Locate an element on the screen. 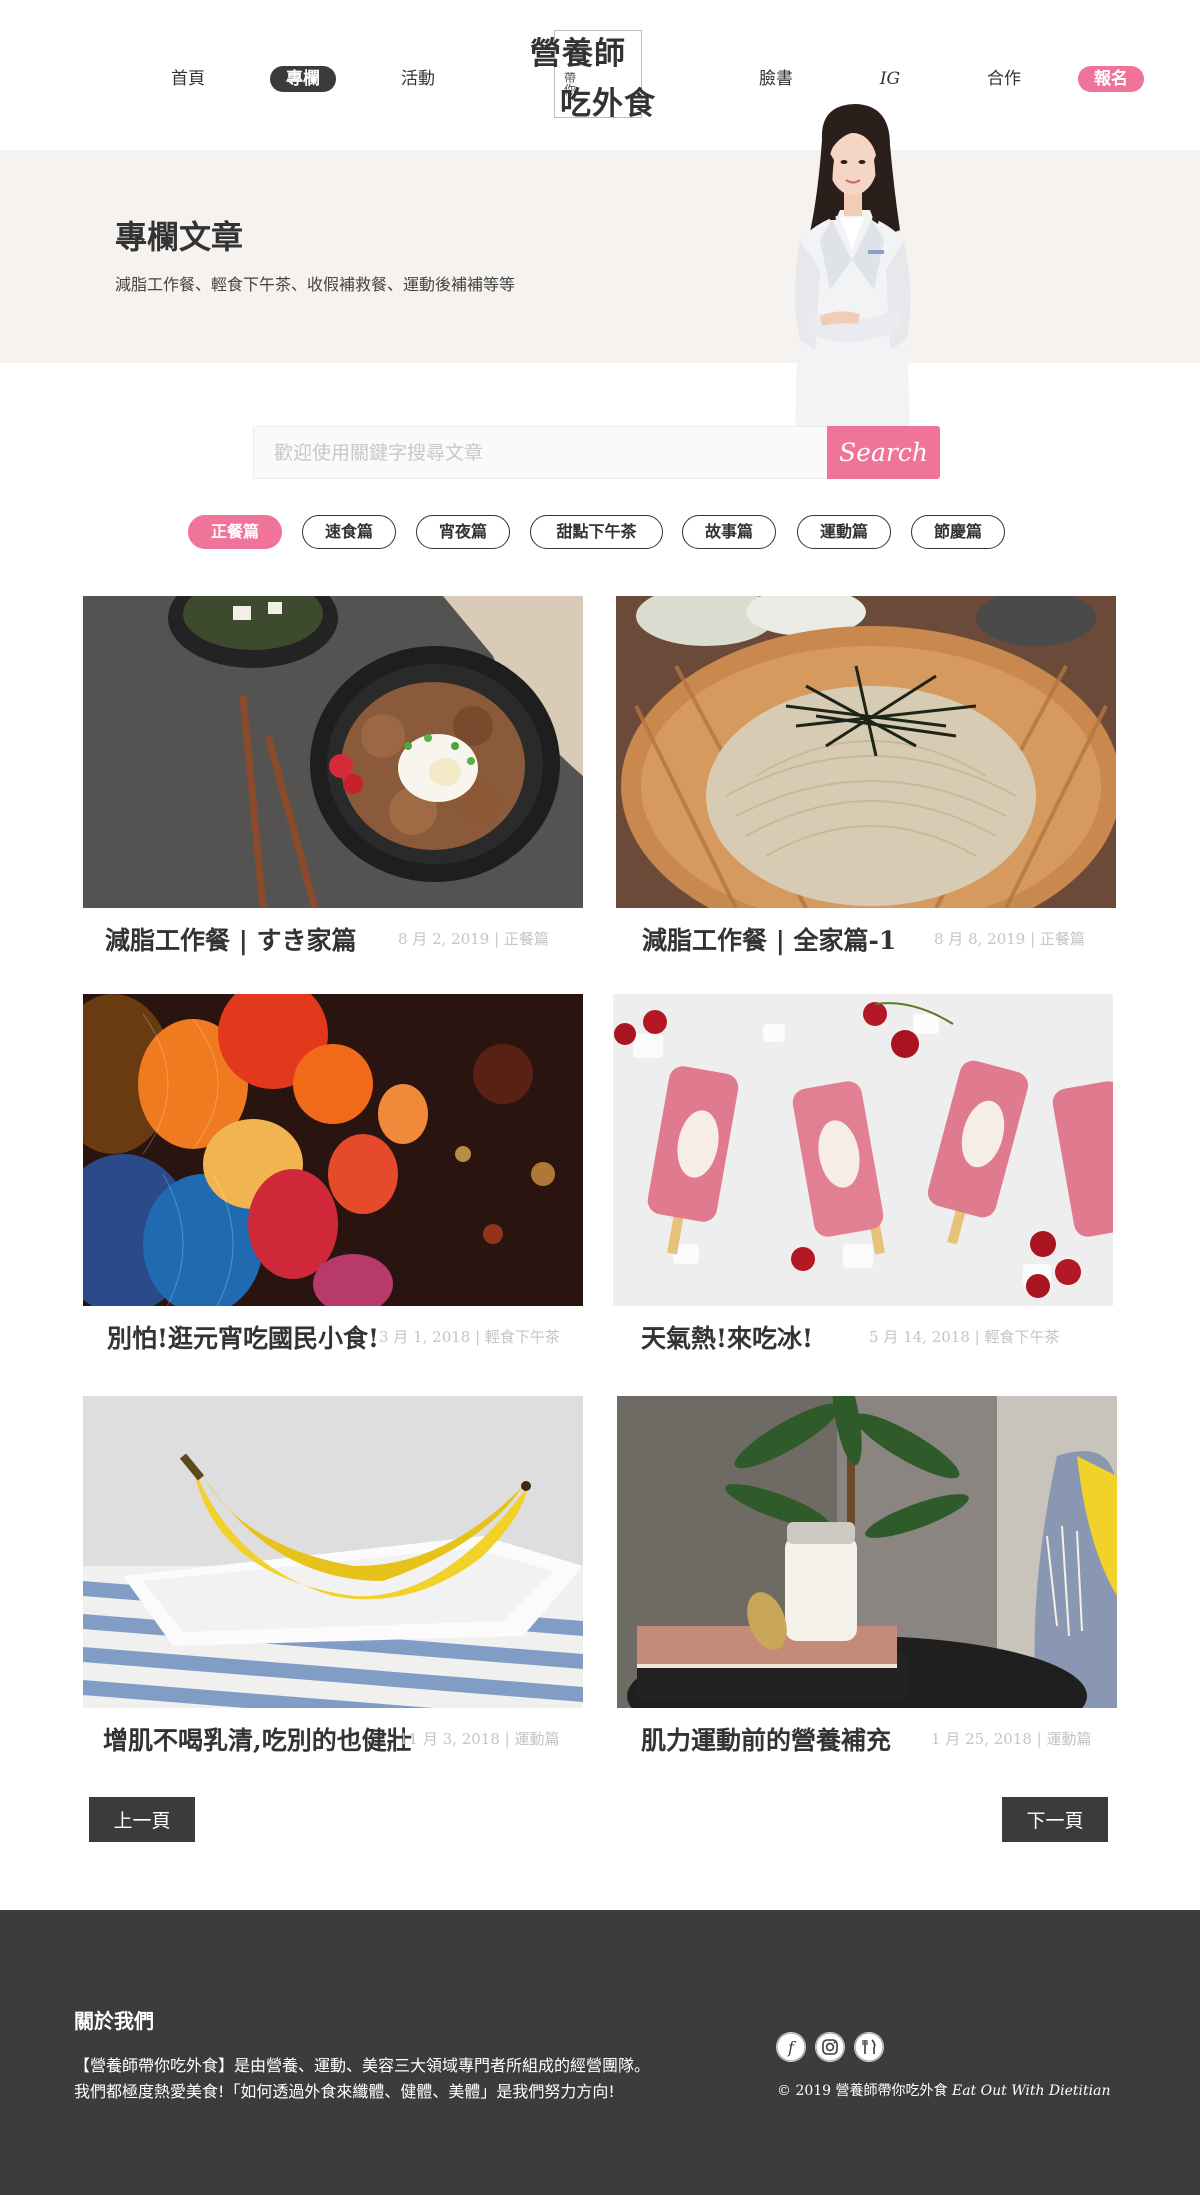  nav-events: 活動 is located at coordinates (418, 79).